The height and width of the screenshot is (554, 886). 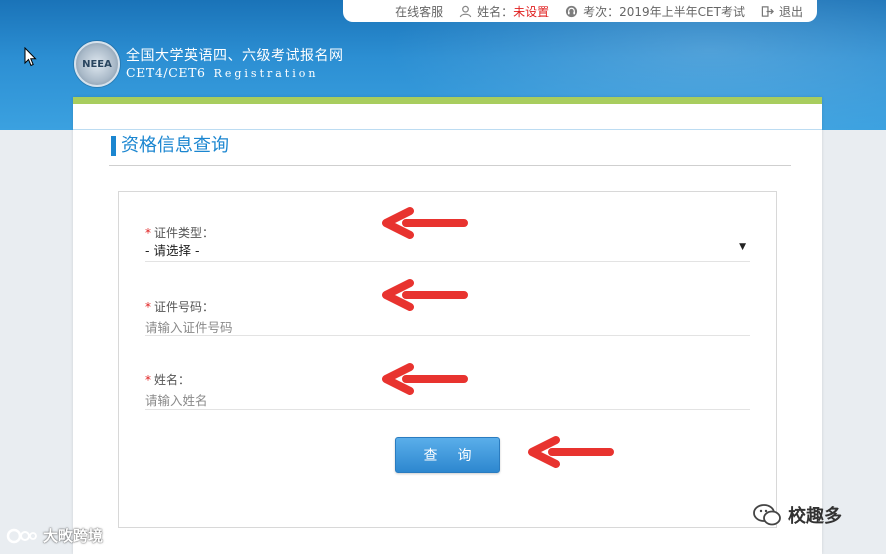 I want to click on id-number-input: 请输入证件号码, so click(x=447, y=327).